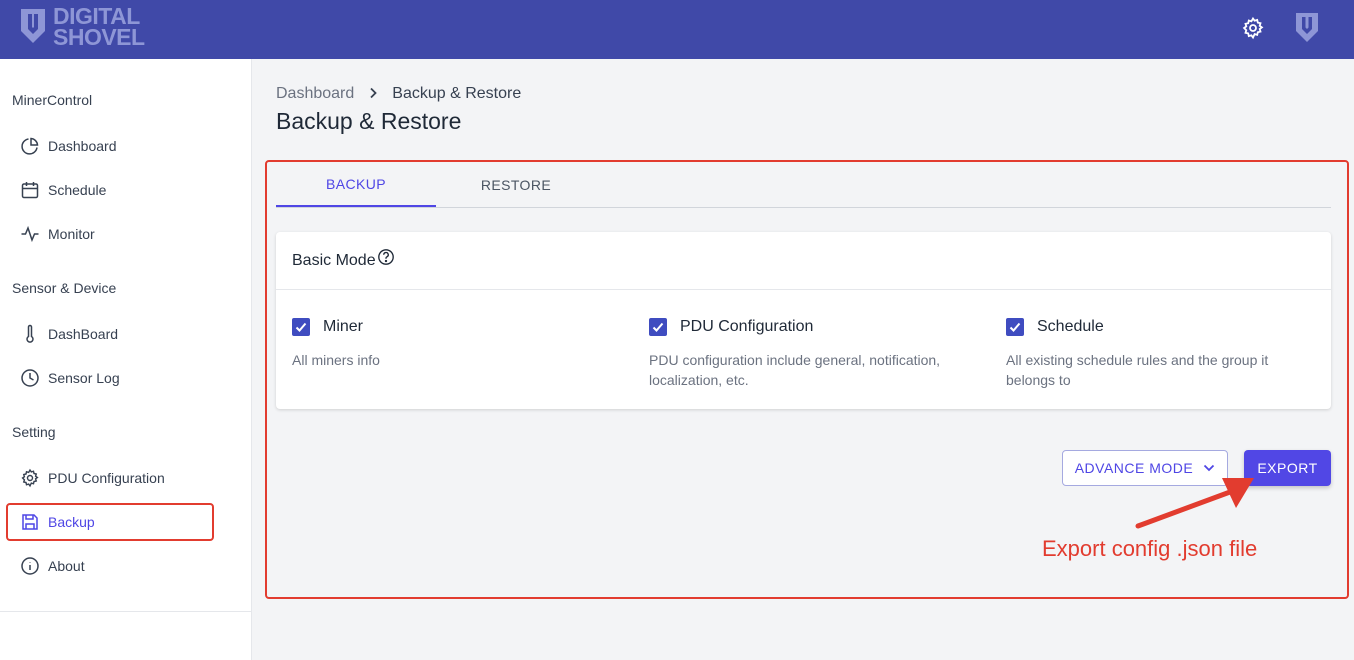 The width and height of the screenshot is (1354, 660). I want to click on option-description: All miners info, so click(336, 360).